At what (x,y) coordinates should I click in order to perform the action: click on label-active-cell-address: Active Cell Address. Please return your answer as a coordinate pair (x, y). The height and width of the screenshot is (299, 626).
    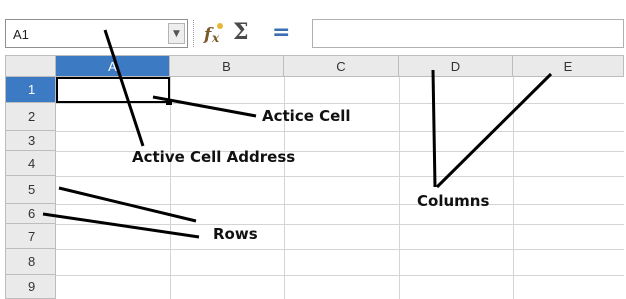
    Looking at the image, I should click on (214, 157).